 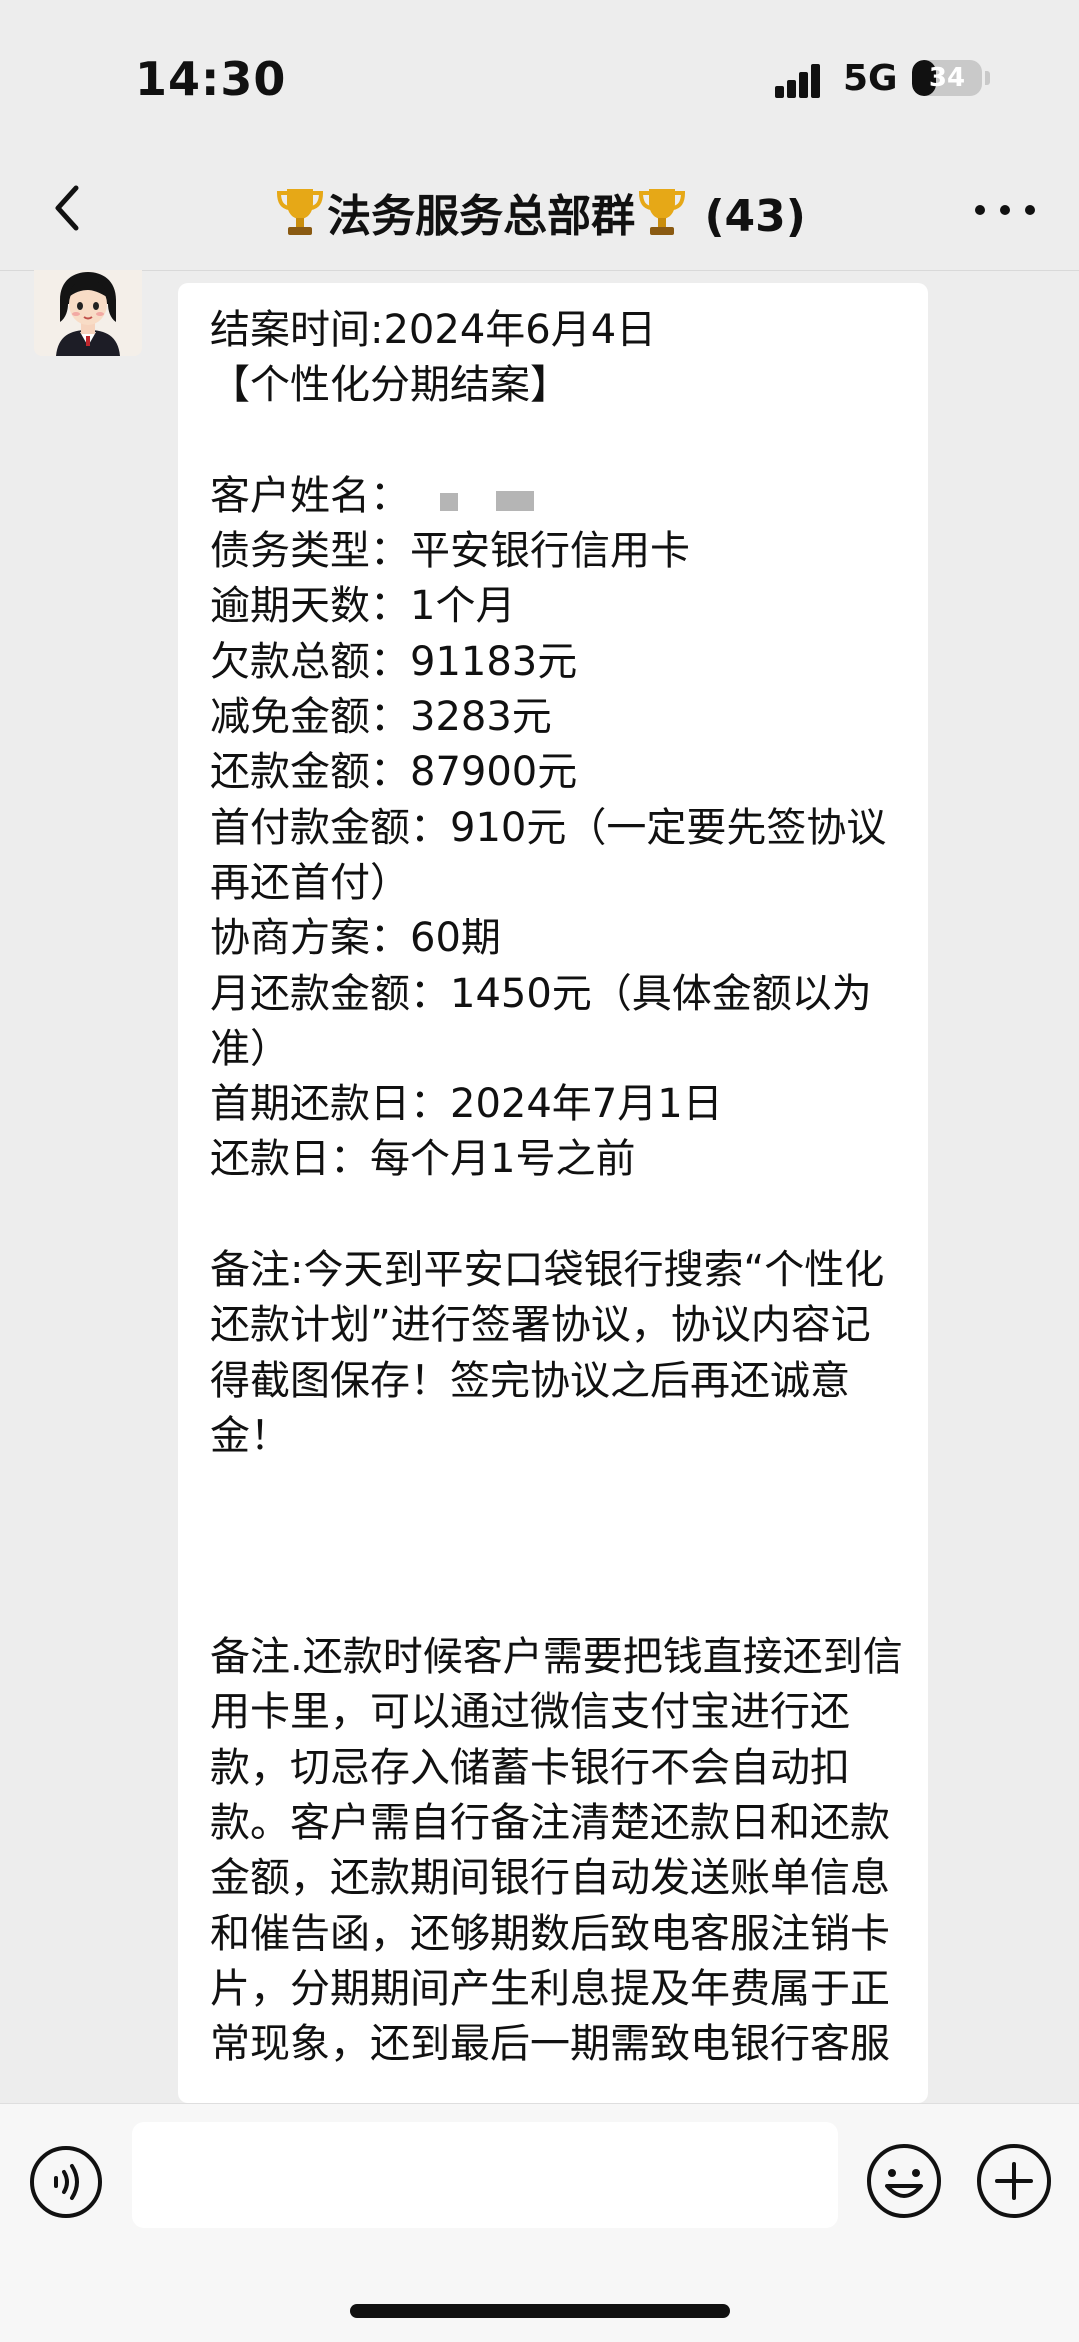 I want to click on avatar, so click(x=88, y=313).